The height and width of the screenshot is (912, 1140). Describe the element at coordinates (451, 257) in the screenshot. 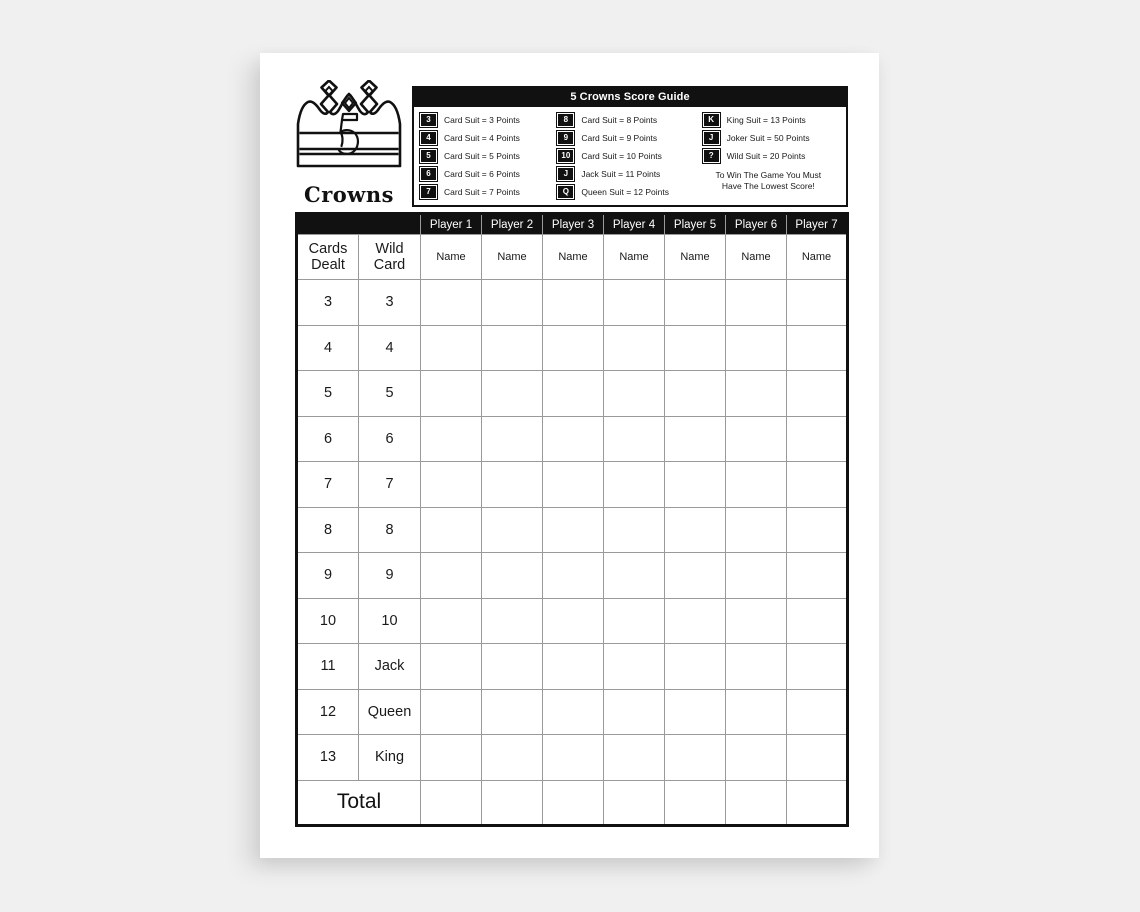

I see `player-name-field-1: Name` at that location.